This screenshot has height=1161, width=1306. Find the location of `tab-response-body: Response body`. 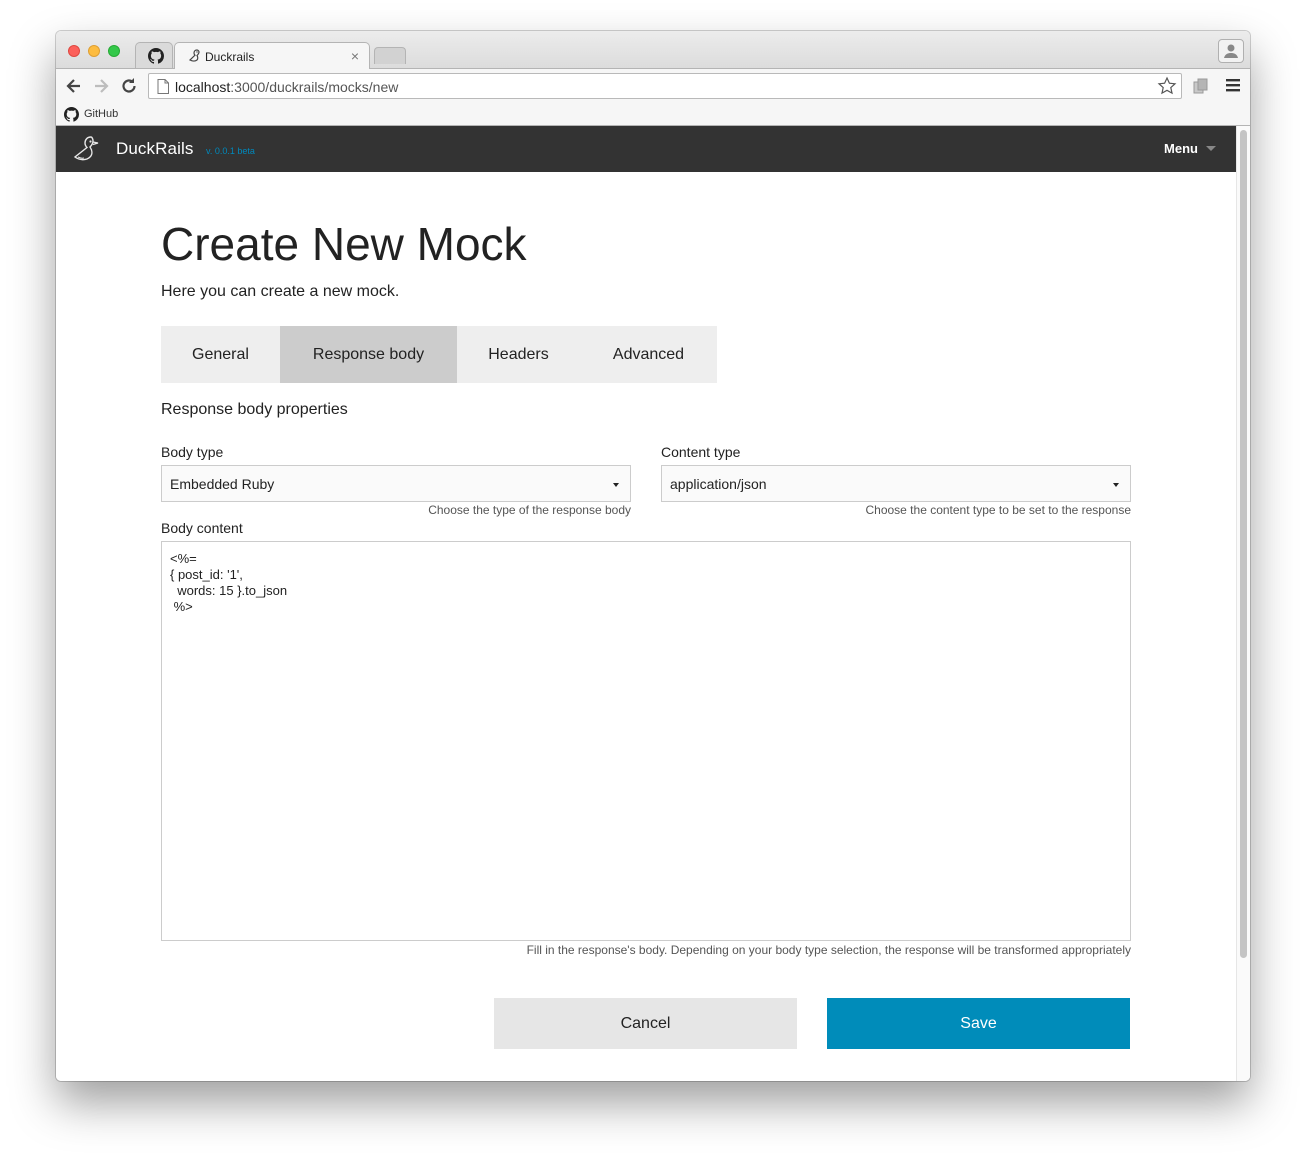

tab-response-body: Response body is located at coordinates (368, 354).